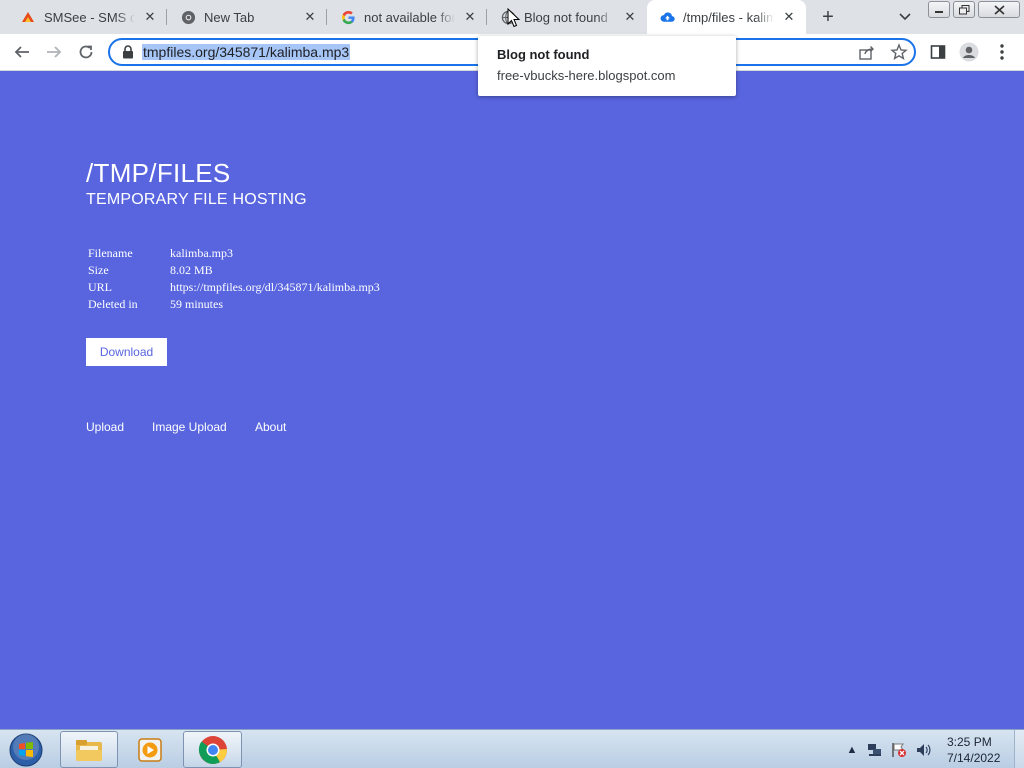  Describe the element at coordinates (905, 17) in the screenshot. I see `tab-search-chevron-down-icon` at that location.